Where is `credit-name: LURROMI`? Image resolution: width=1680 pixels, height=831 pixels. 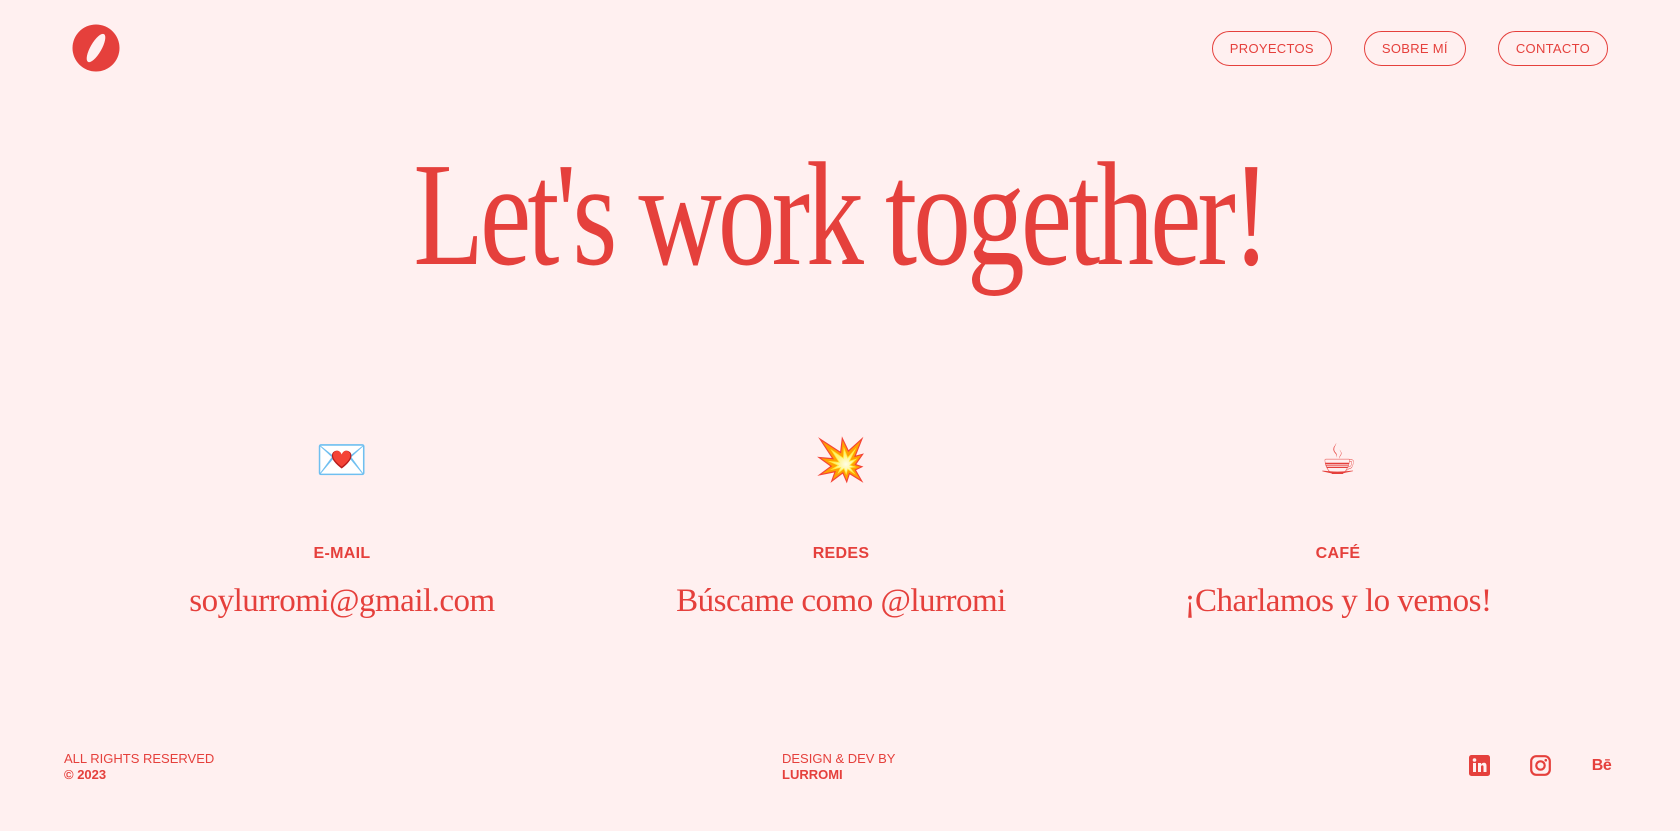
credit-name: LURROMI is located at coordinates (812, 774).